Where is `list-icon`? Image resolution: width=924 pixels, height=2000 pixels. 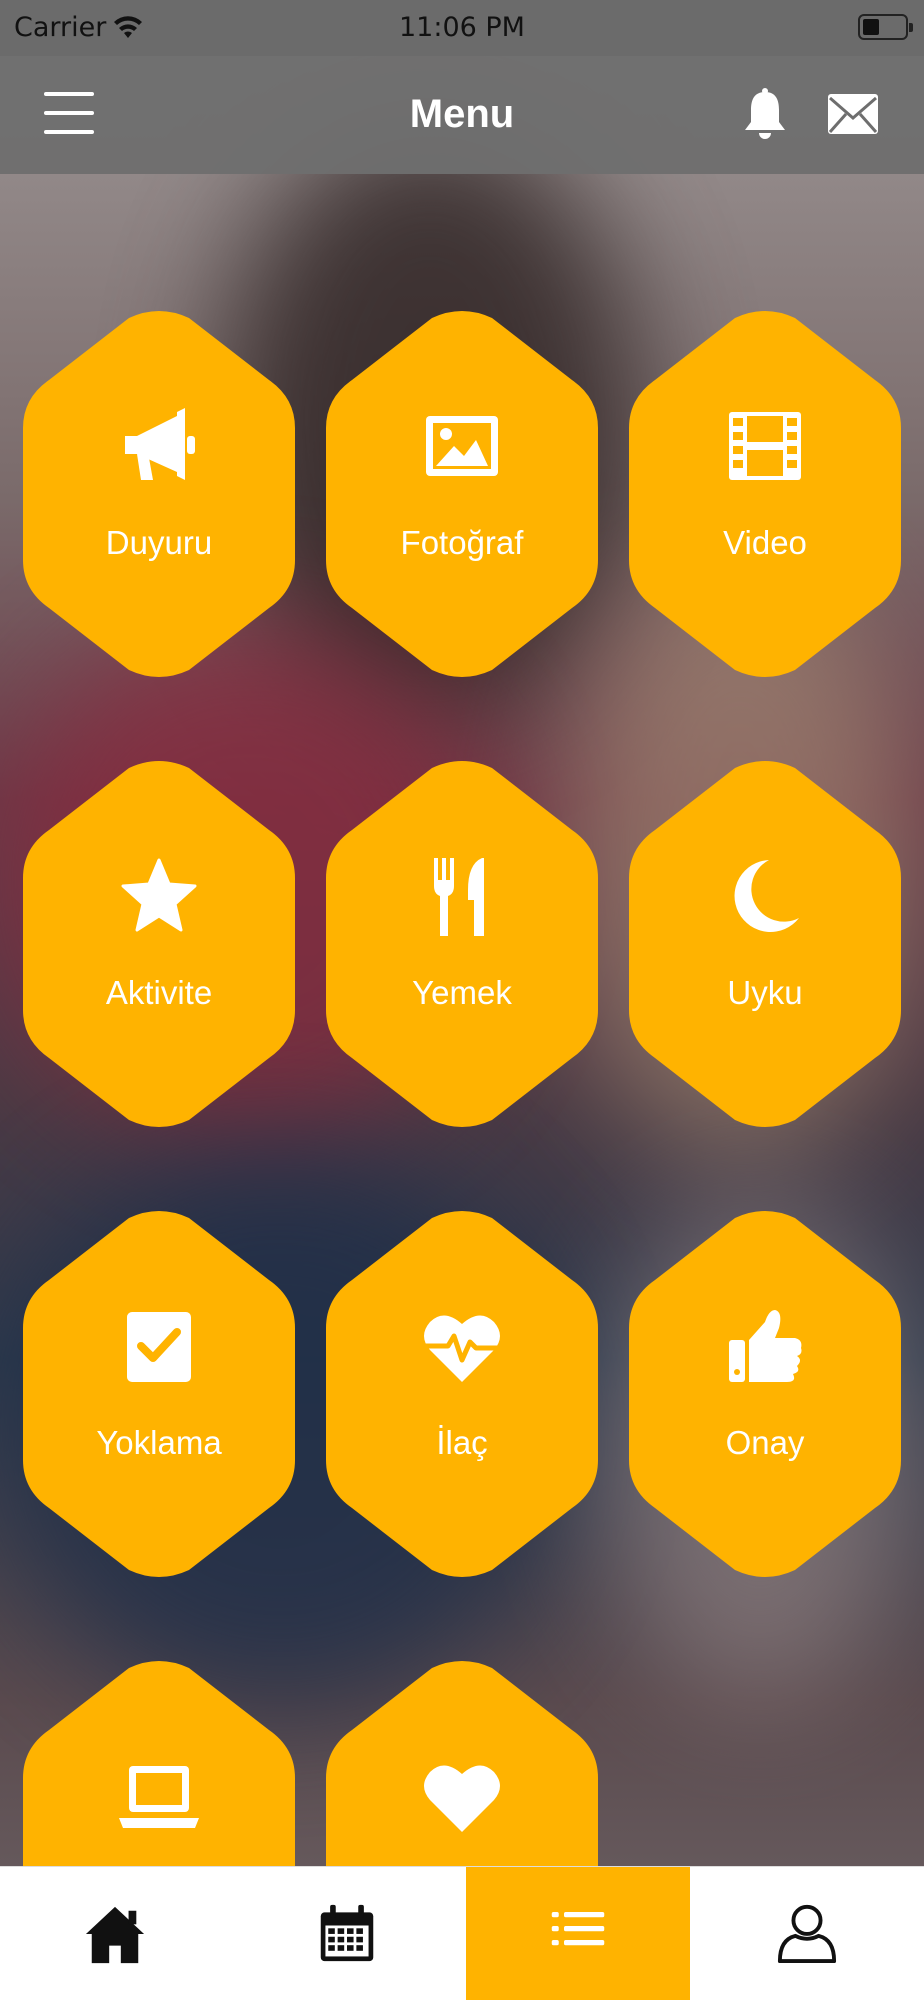
list-icon is located at coordinates (578, 1929).